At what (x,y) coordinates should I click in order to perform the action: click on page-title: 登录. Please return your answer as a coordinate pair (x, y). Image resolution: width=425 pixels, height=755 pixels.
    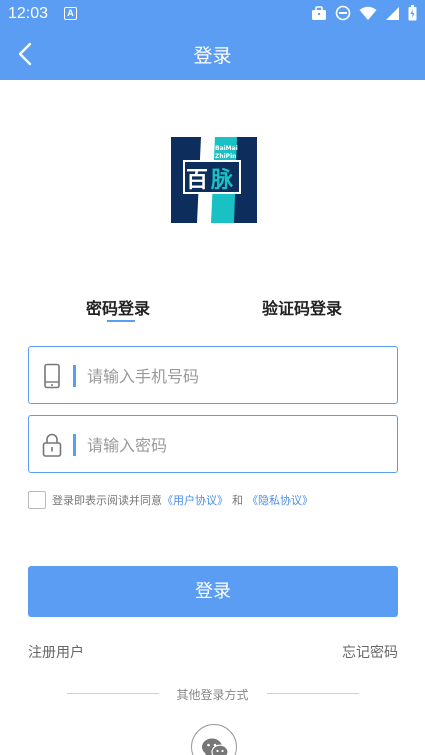
    Looking at the image, I should click on (212, 56).